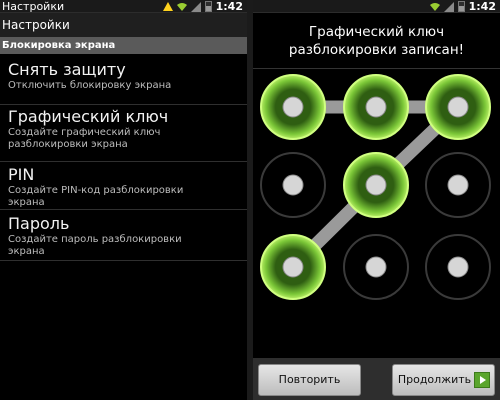 The width and height of the screenshot is (500, 400). Describe the element at coordinates (482, 380) in the screenshot. I see `arrow-right-icon` at that location.